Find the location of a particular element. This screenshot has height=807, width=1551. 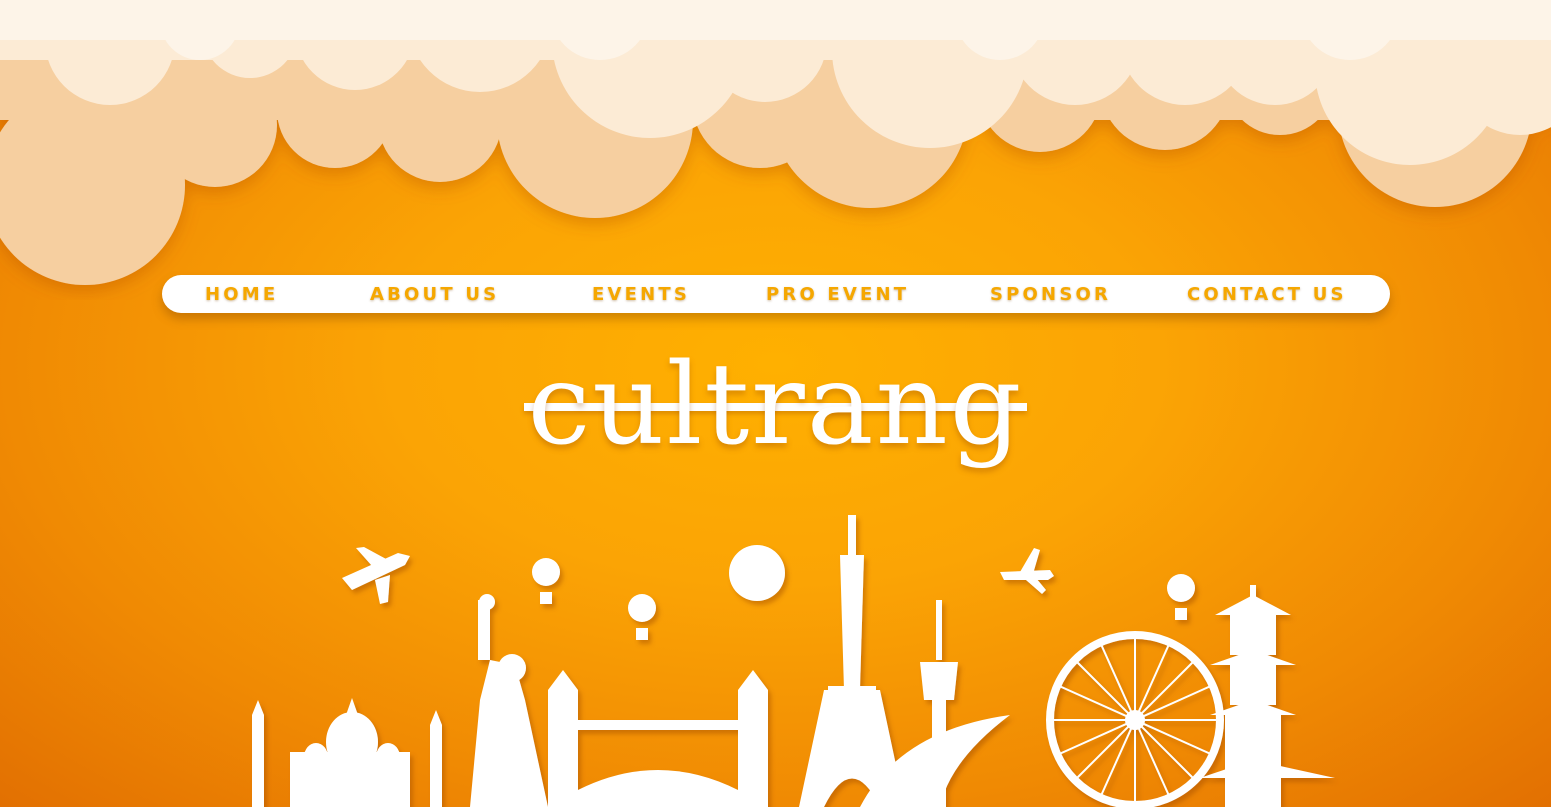

nav-home-link: HOME is located at coordinates (241, 294).